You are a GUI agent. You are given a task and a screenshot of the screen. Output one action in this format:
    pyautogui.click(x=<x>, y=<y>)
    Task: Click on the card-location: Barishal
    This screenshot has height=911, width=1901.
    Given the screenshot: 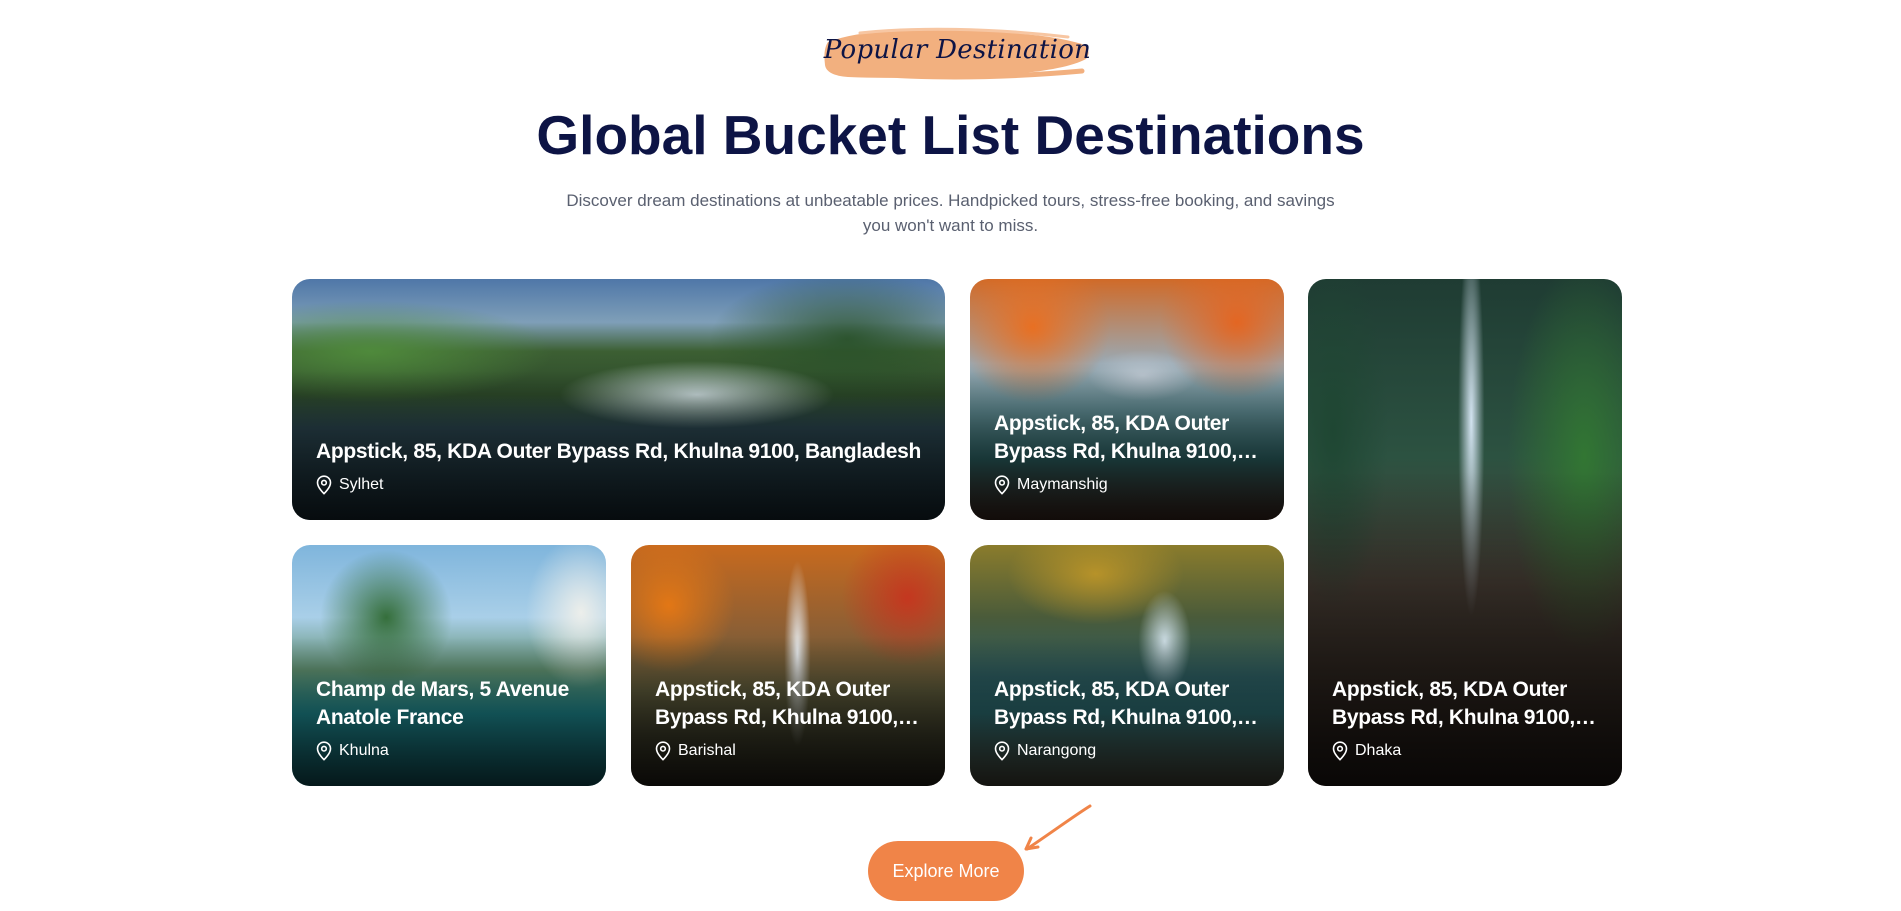 What is the action you would take?
    pyautogui.click(x=695, y=751)
    